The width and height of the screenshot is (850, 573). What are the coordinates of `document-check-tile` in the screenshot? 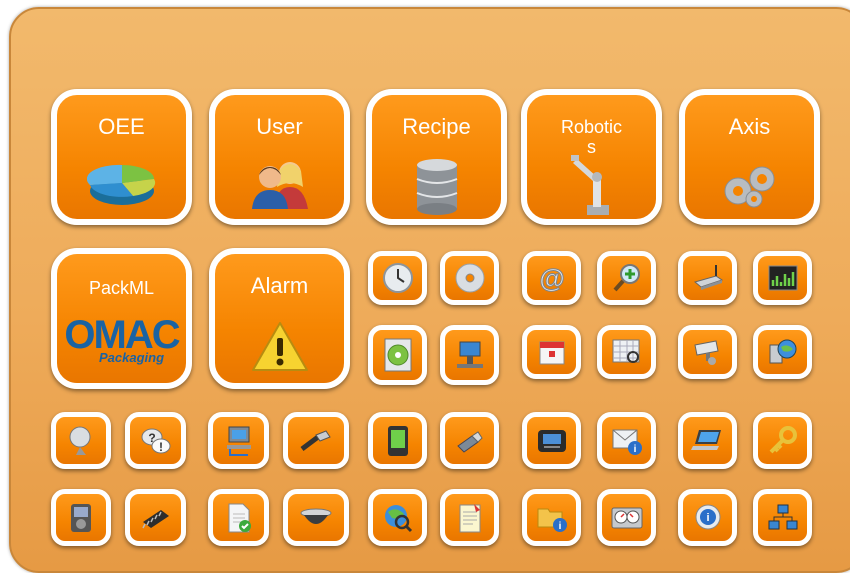 It's located at (238, 517).